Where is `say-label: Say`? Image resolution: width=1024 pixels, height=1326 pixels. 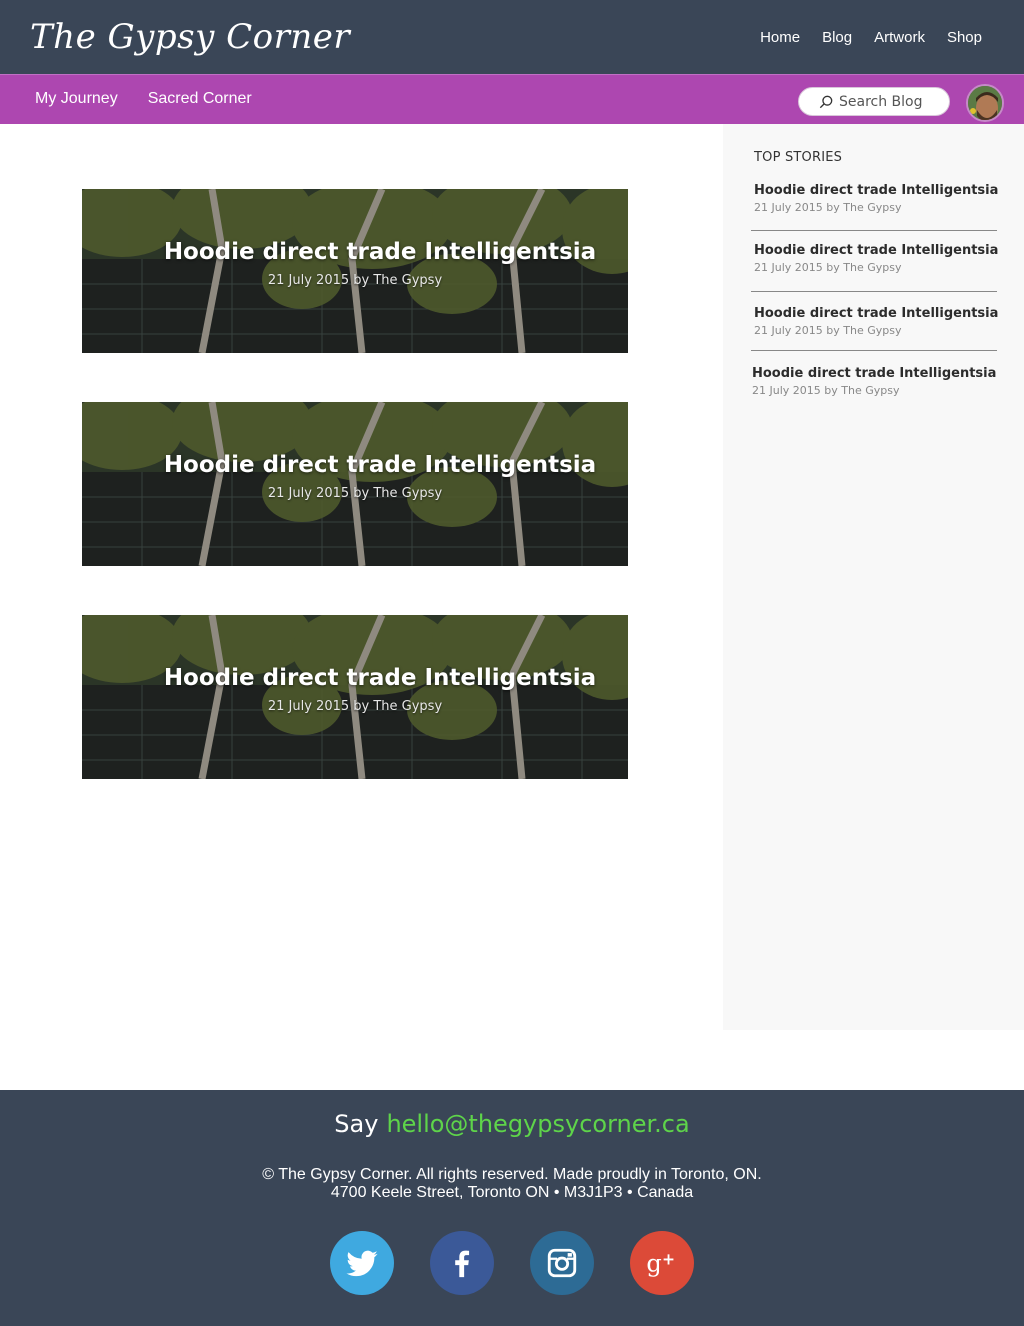 say-label: Say is located at coordinates (356, 1124).